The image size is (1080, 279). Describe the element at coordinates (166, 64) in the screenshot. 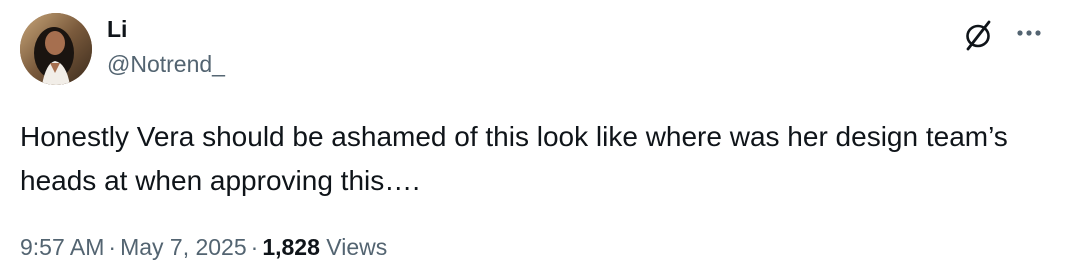

I see `author-handle: @Notrend_` at that location.